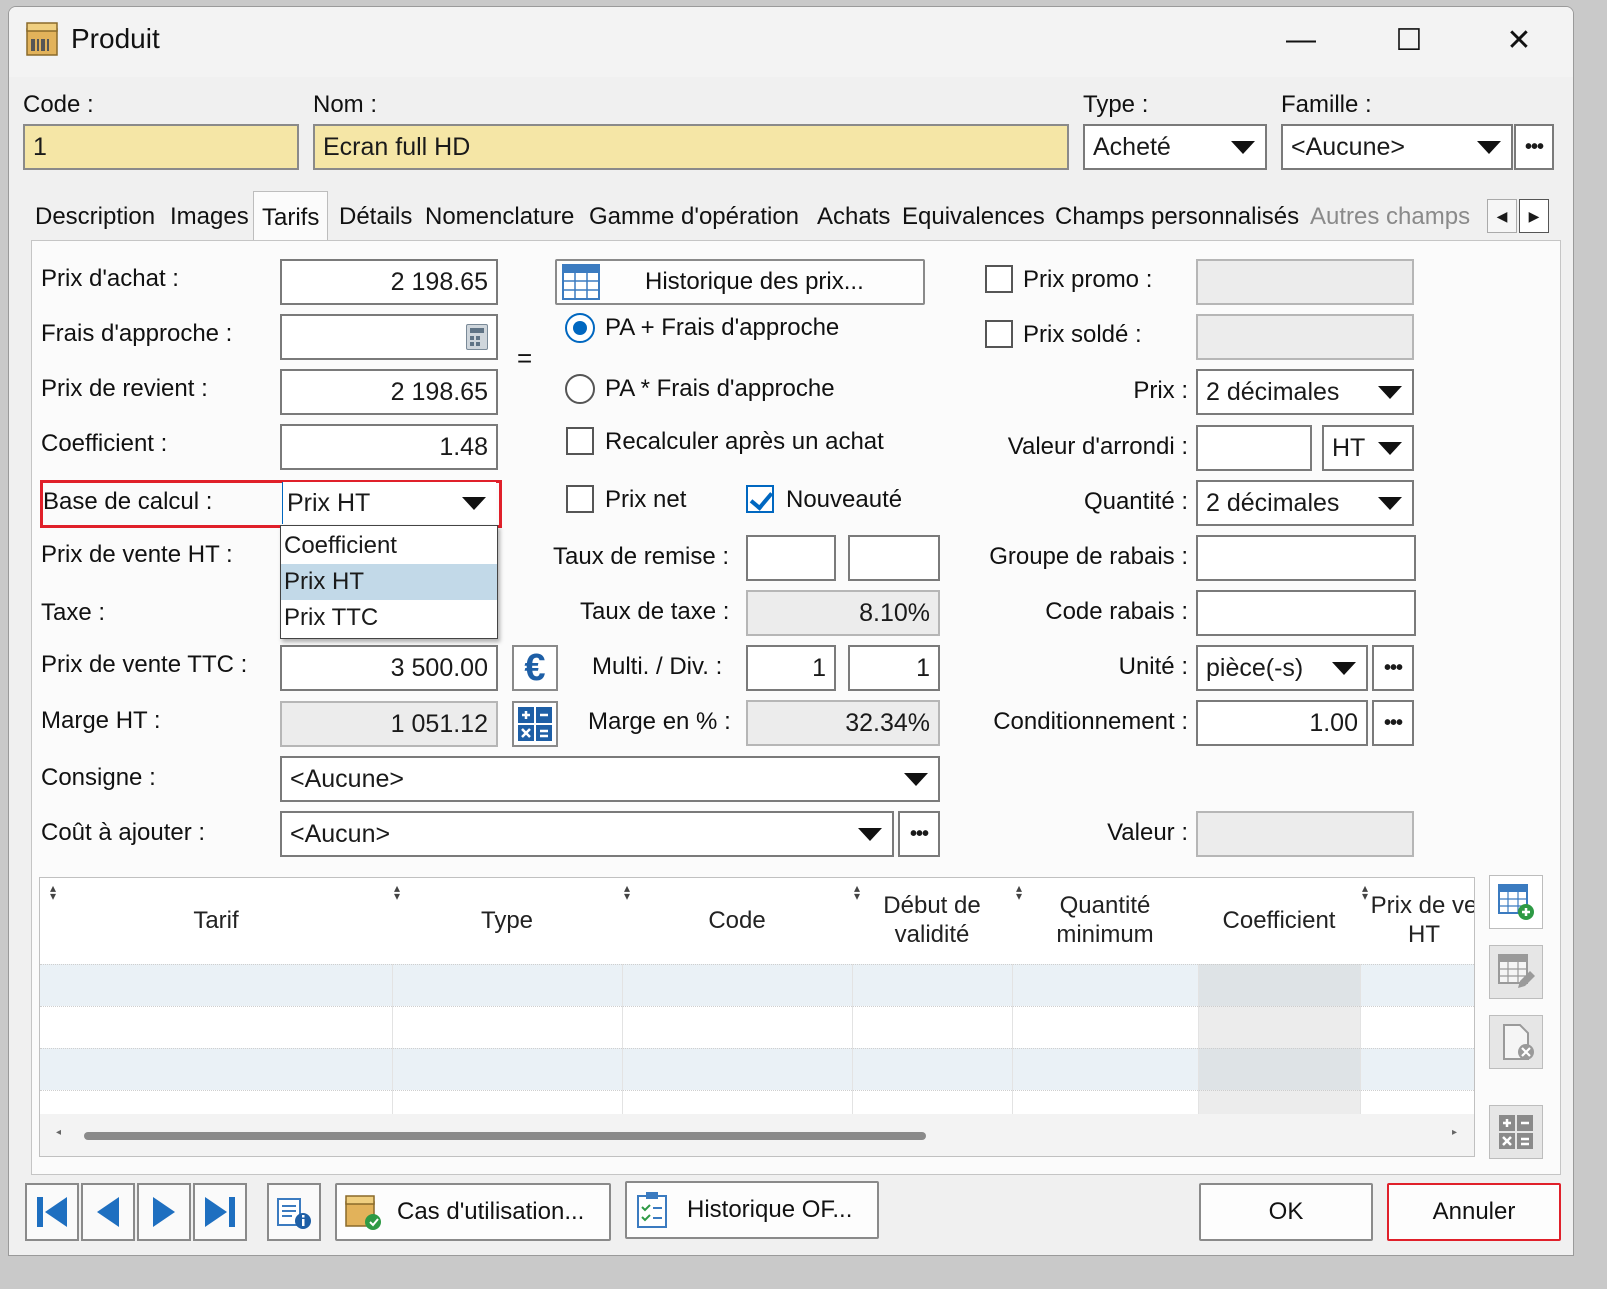  What do you see at coordinates (1282, 668) in the screenshot?
I see `unite-select: pièce(-s)` at bounding box center [1282, 668].